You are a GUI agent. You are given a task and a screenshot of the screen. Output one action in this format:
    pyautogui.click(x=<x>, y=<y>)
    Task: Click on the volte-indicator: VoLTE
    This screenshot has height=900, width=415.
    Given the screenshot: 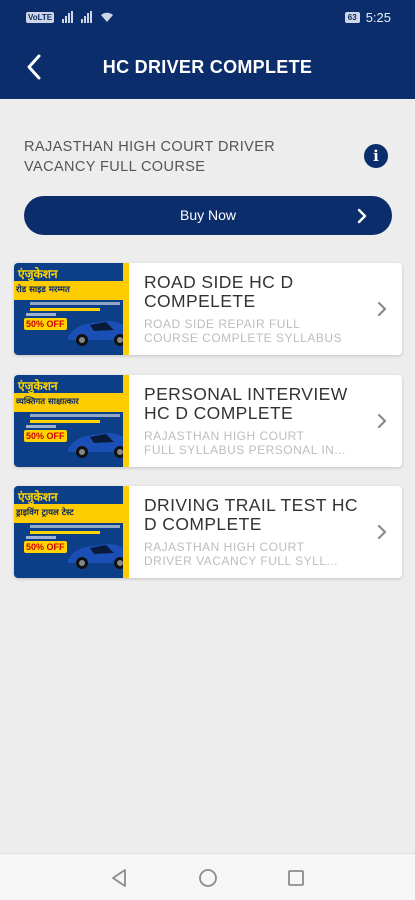 What is the action you would take?
    pyautogui.click(x=40, y=17)
    